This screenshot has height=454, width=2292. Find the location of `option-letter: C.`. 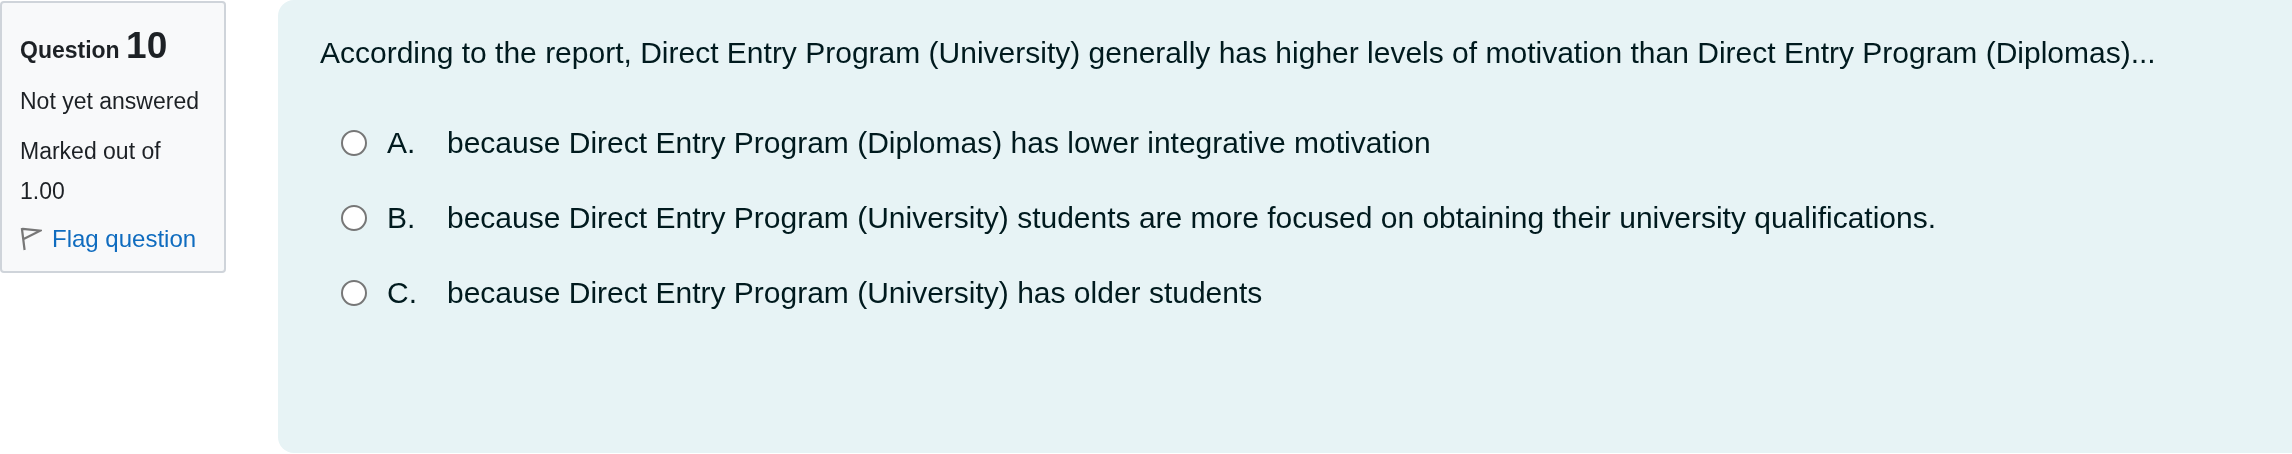

option-letter: C. is located at coordinates (402, 293).